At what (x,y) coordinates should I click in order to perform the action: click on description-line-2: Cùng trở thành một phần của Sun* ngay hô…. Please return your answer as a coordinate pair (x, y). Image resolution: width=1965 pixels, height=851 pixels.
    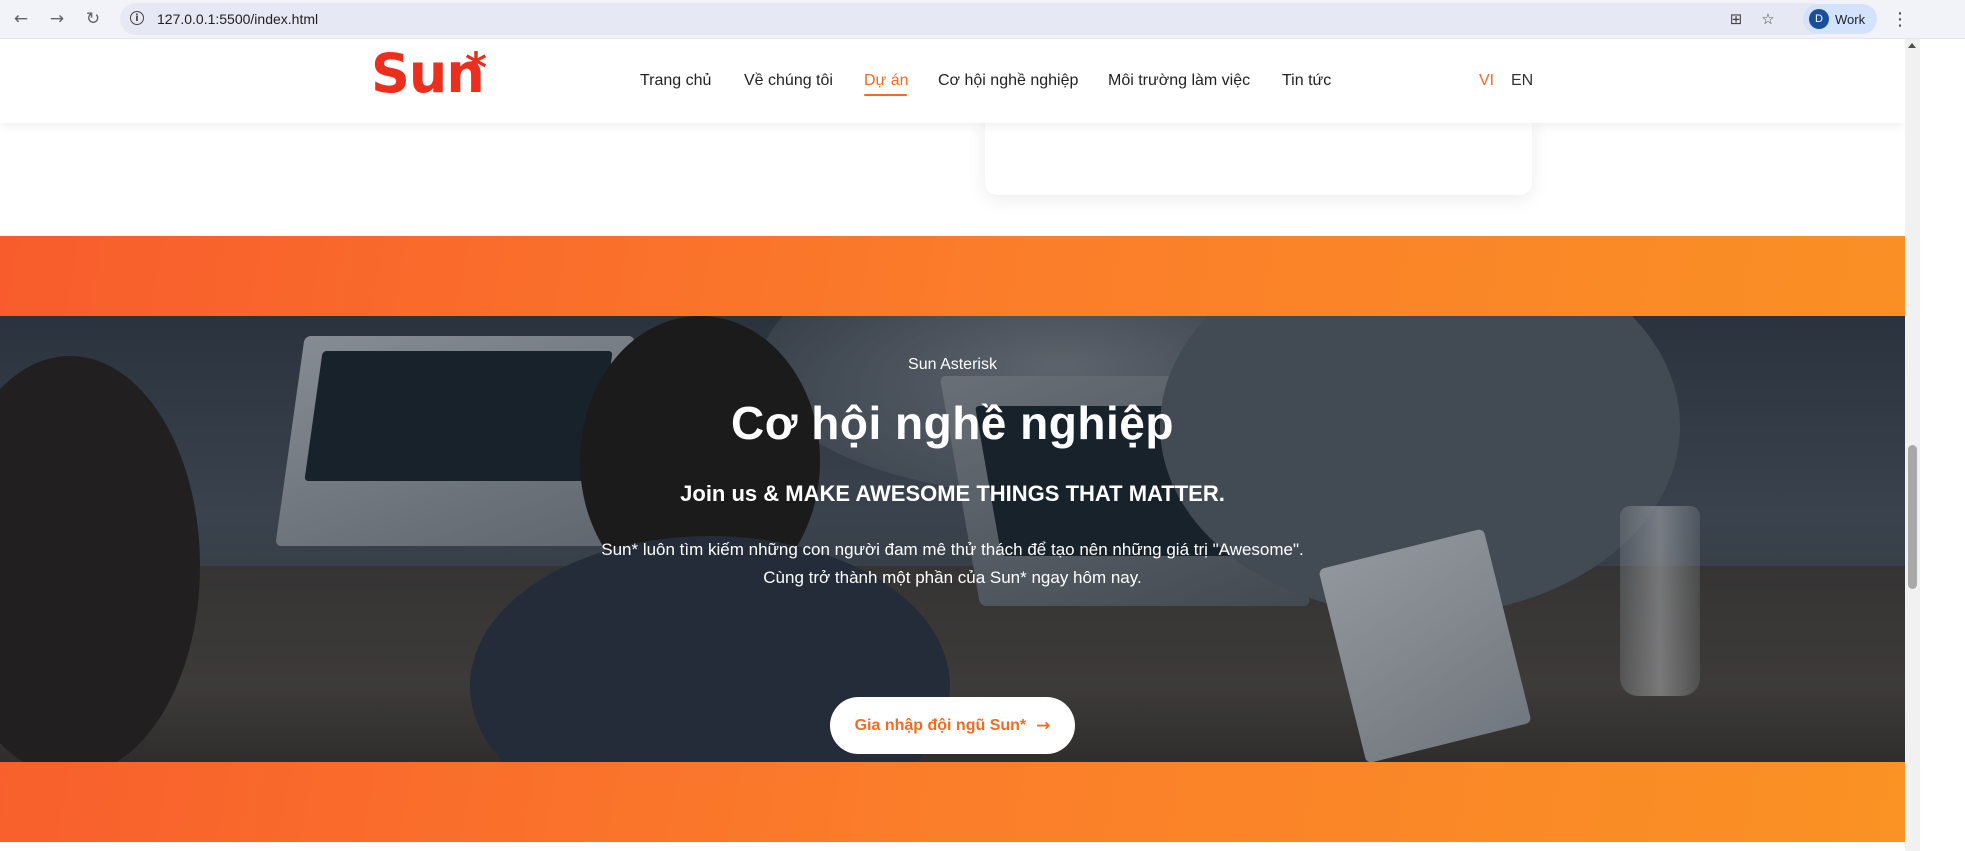
    Looking at the image, I should click on (952, 577).